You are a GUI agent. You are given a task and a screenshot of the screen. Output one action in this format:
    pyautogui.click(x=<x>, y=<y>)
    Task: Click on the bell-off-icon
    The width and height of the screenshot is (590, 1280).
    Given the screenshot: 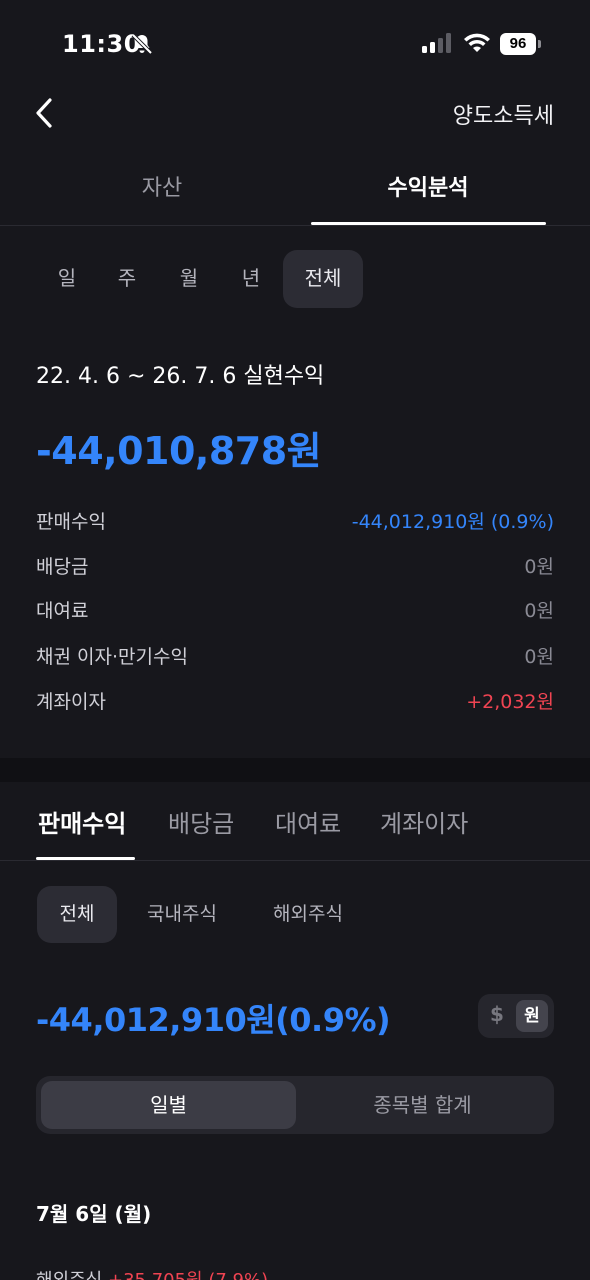 What is the action you would take?
    pyautogui.click(x=142, y=44)
    